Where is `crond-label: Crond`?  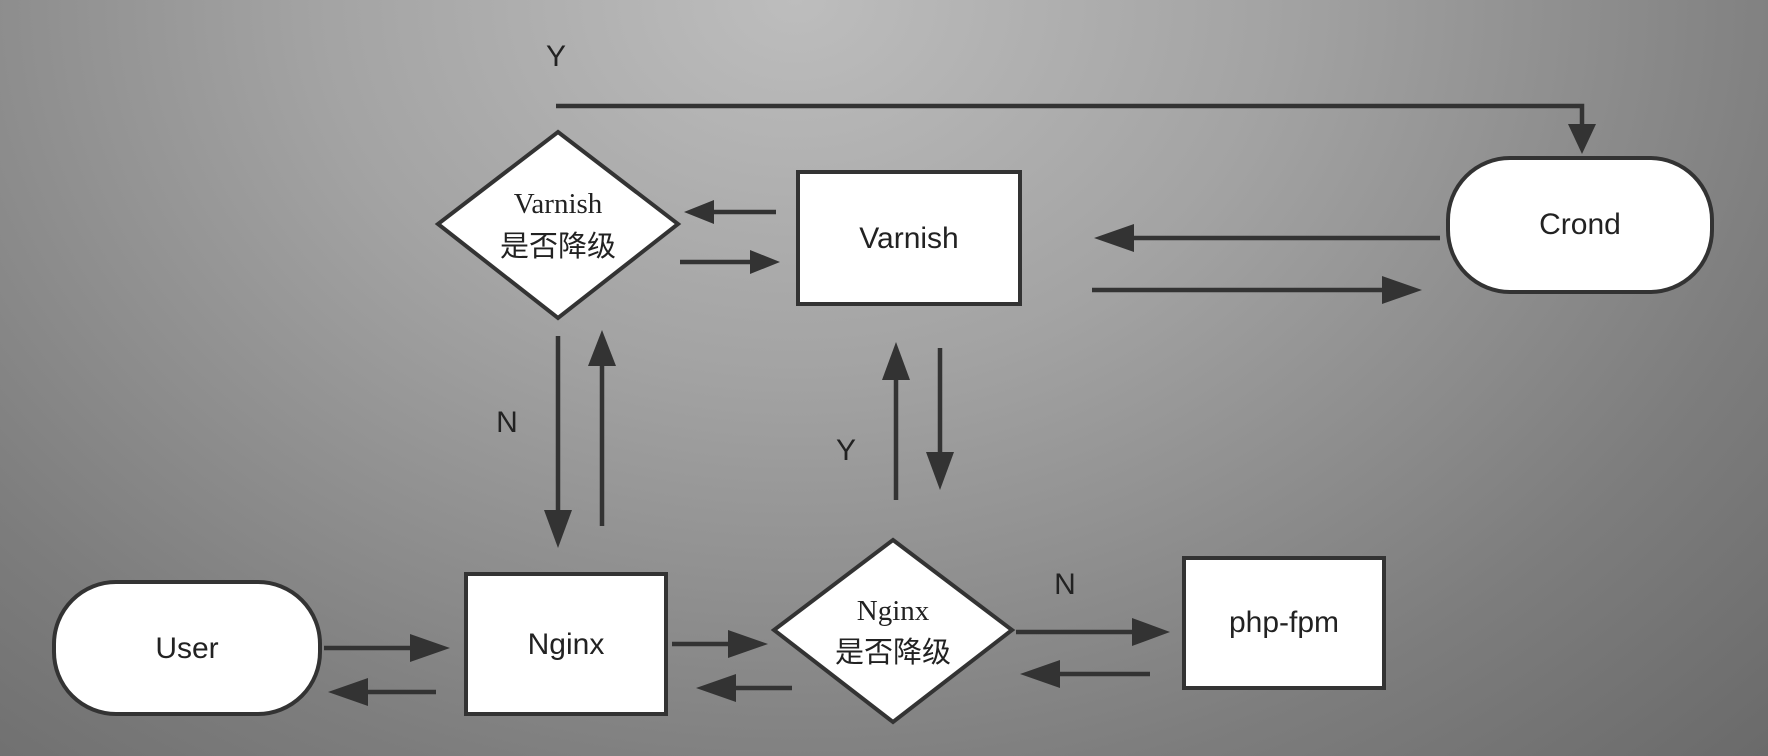 crond-label: Crond is located at coordinates (1580, 224).